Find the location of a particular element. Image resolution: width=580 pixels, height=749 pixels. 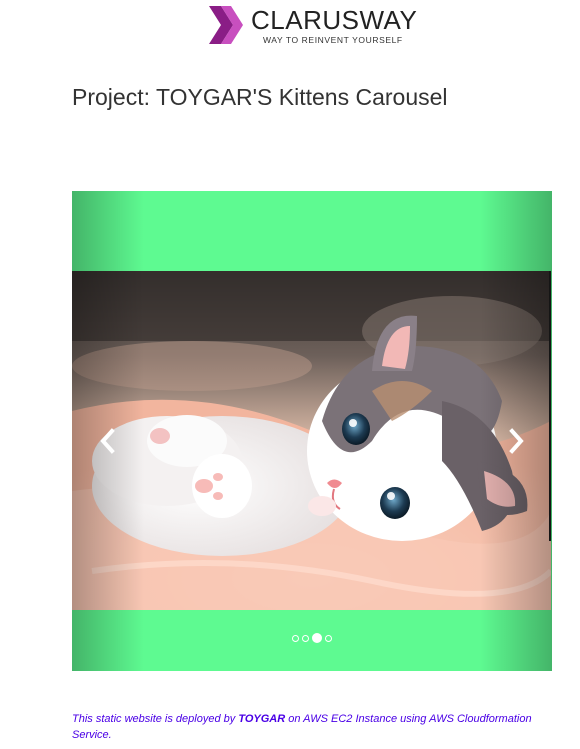

chevron-right-icon is located at coordinates (516, 440).